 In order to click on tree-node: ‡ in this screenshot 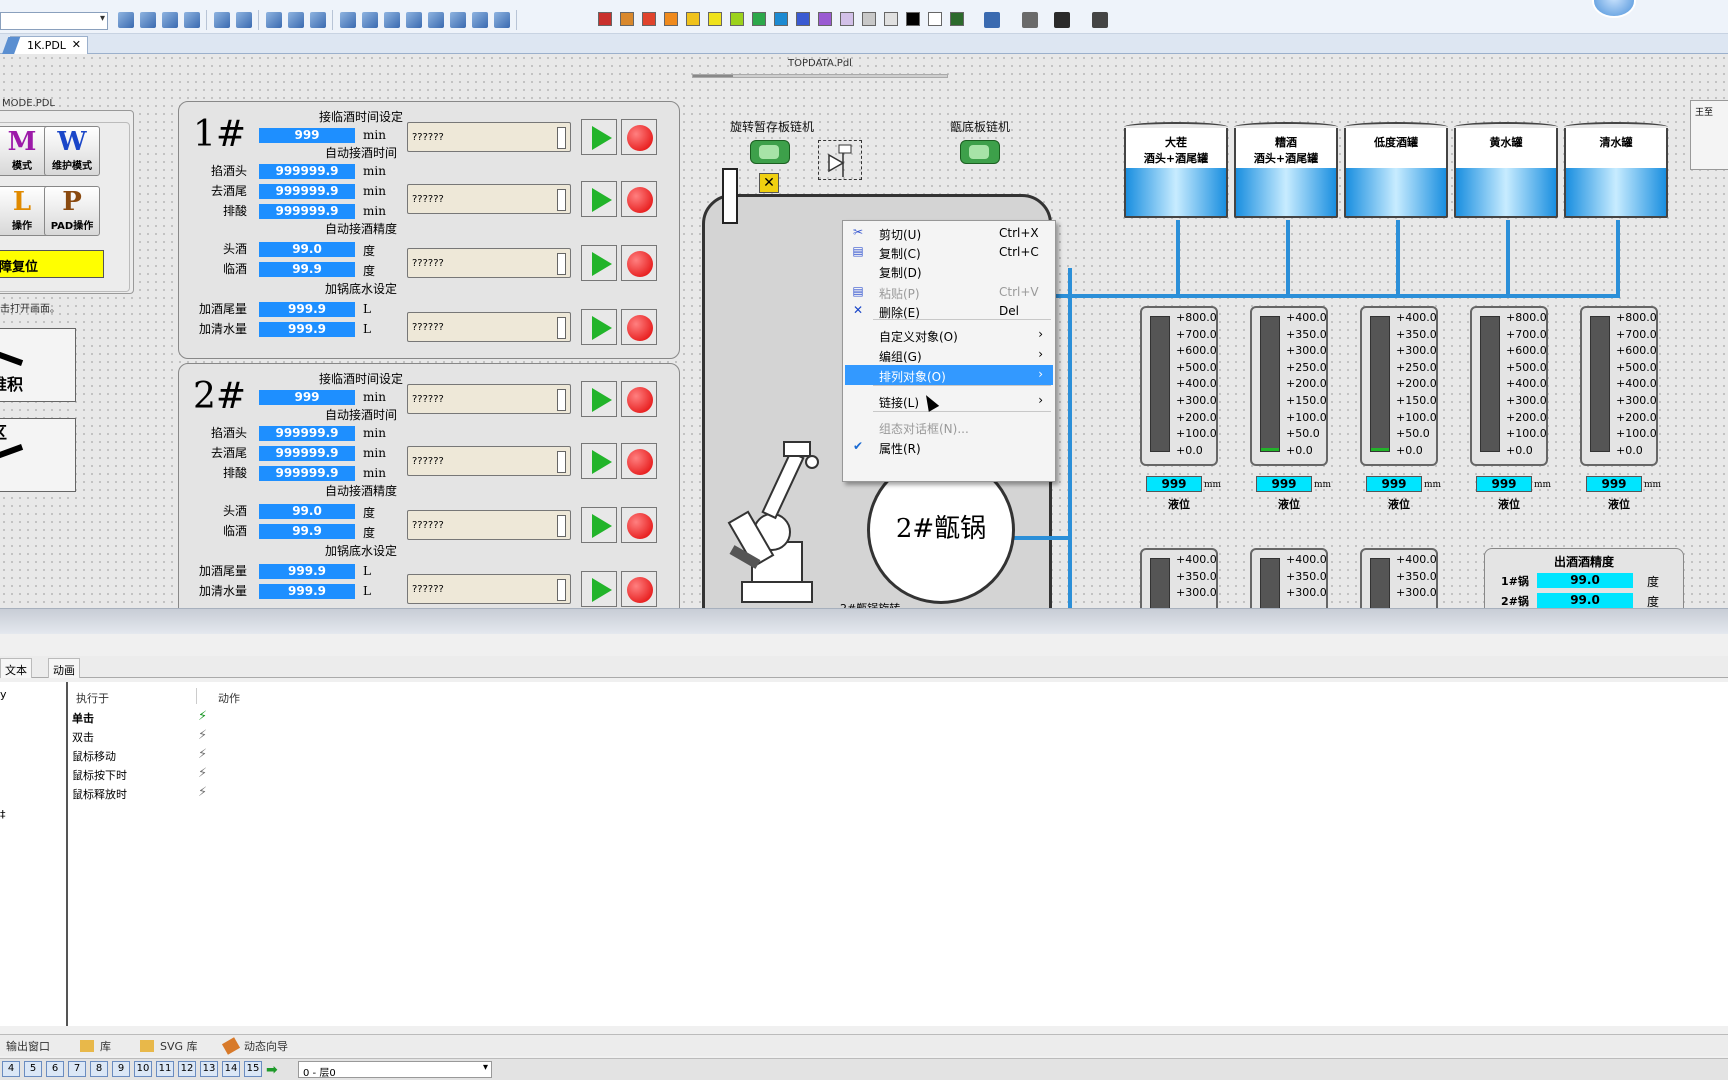, I will do `click(3, 814)`.